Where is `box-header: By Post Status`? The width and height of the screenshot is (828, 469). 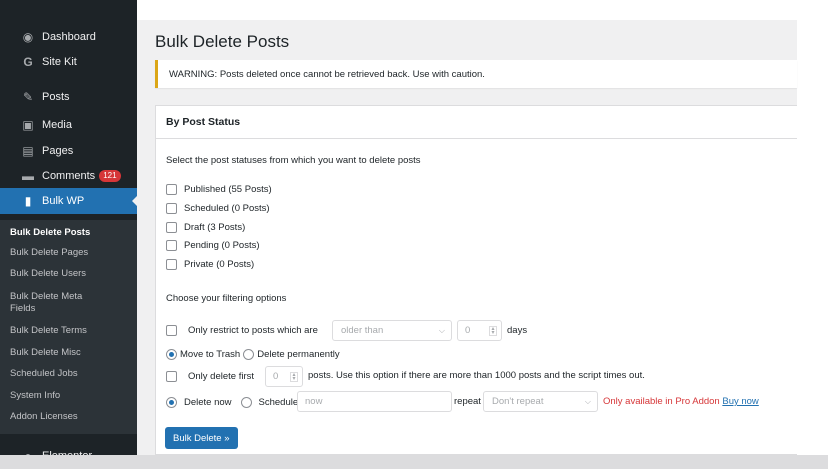 box-header: By Post Status is located at coordinates (476, 122).